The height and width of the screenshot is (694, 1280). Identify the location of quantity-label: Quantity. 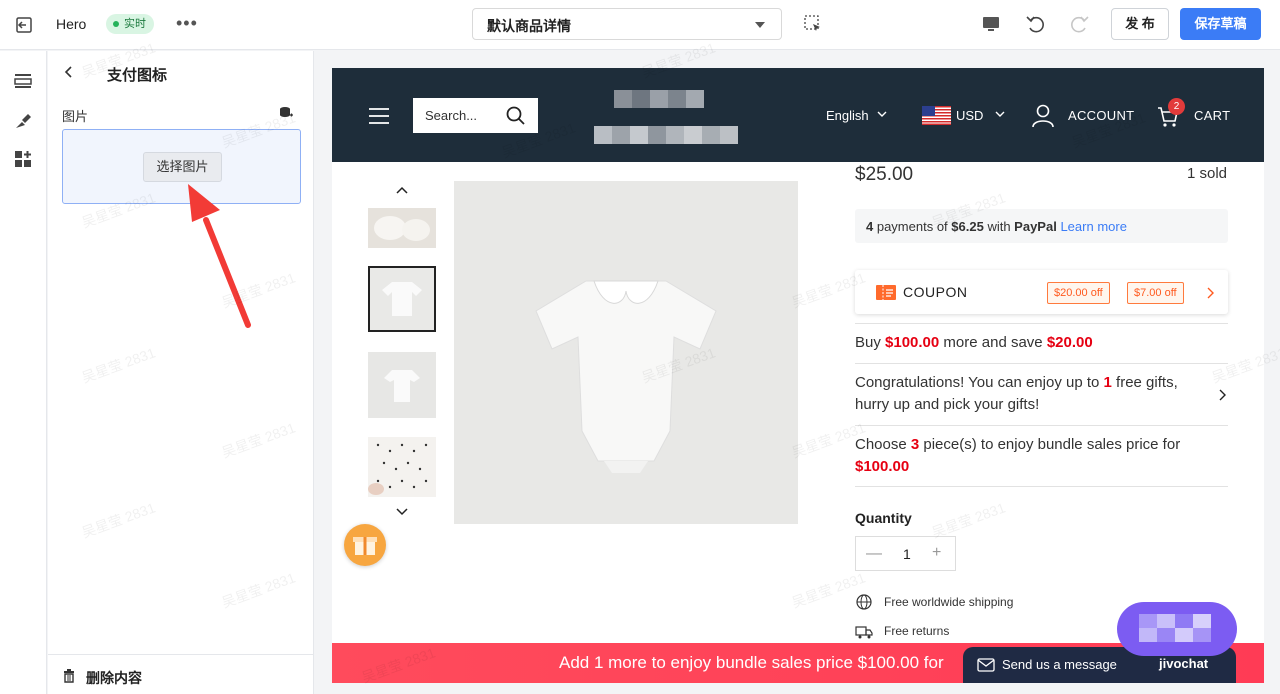
(883, 518).